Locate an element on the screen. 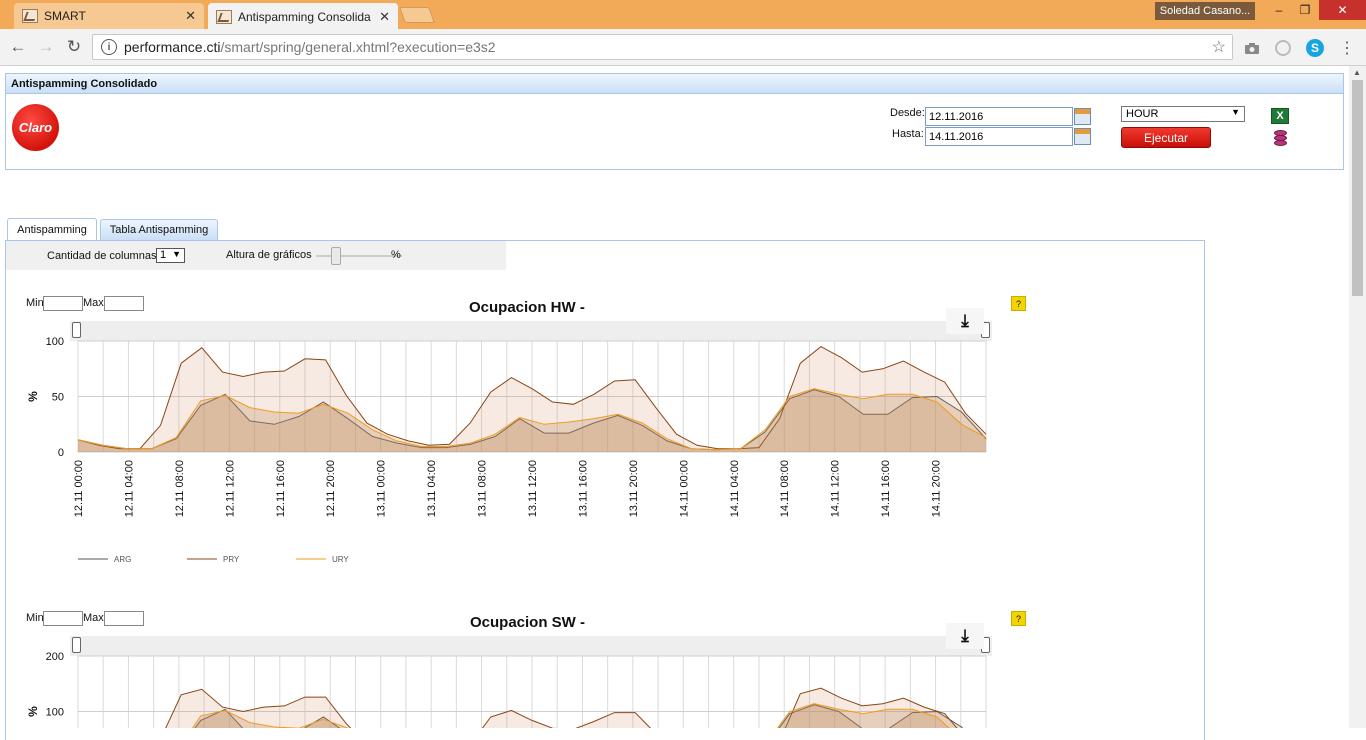  x-tick-label: 13.11 16:00 is located at coordinates (583, 488).